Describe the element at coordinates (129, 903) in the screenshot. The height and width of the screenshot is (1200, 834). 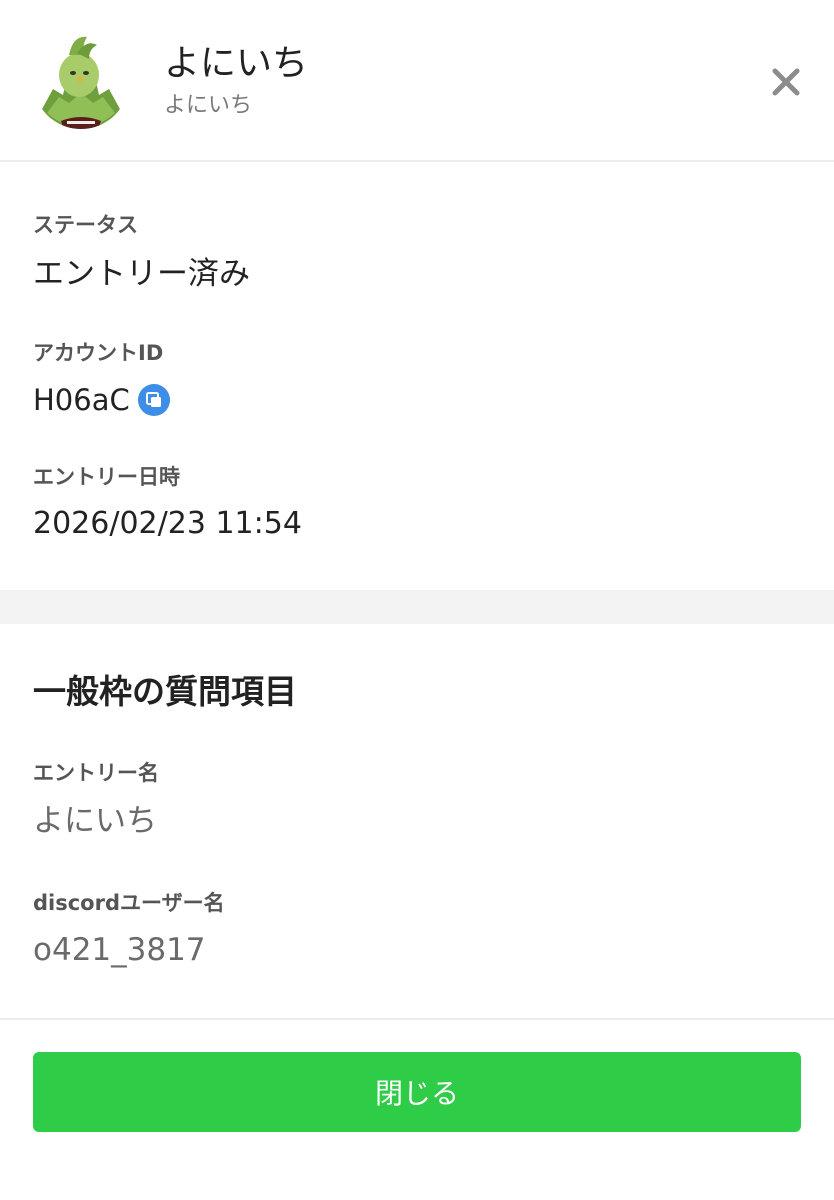
I see `discord-username-label: discordユーザー名` at that location.